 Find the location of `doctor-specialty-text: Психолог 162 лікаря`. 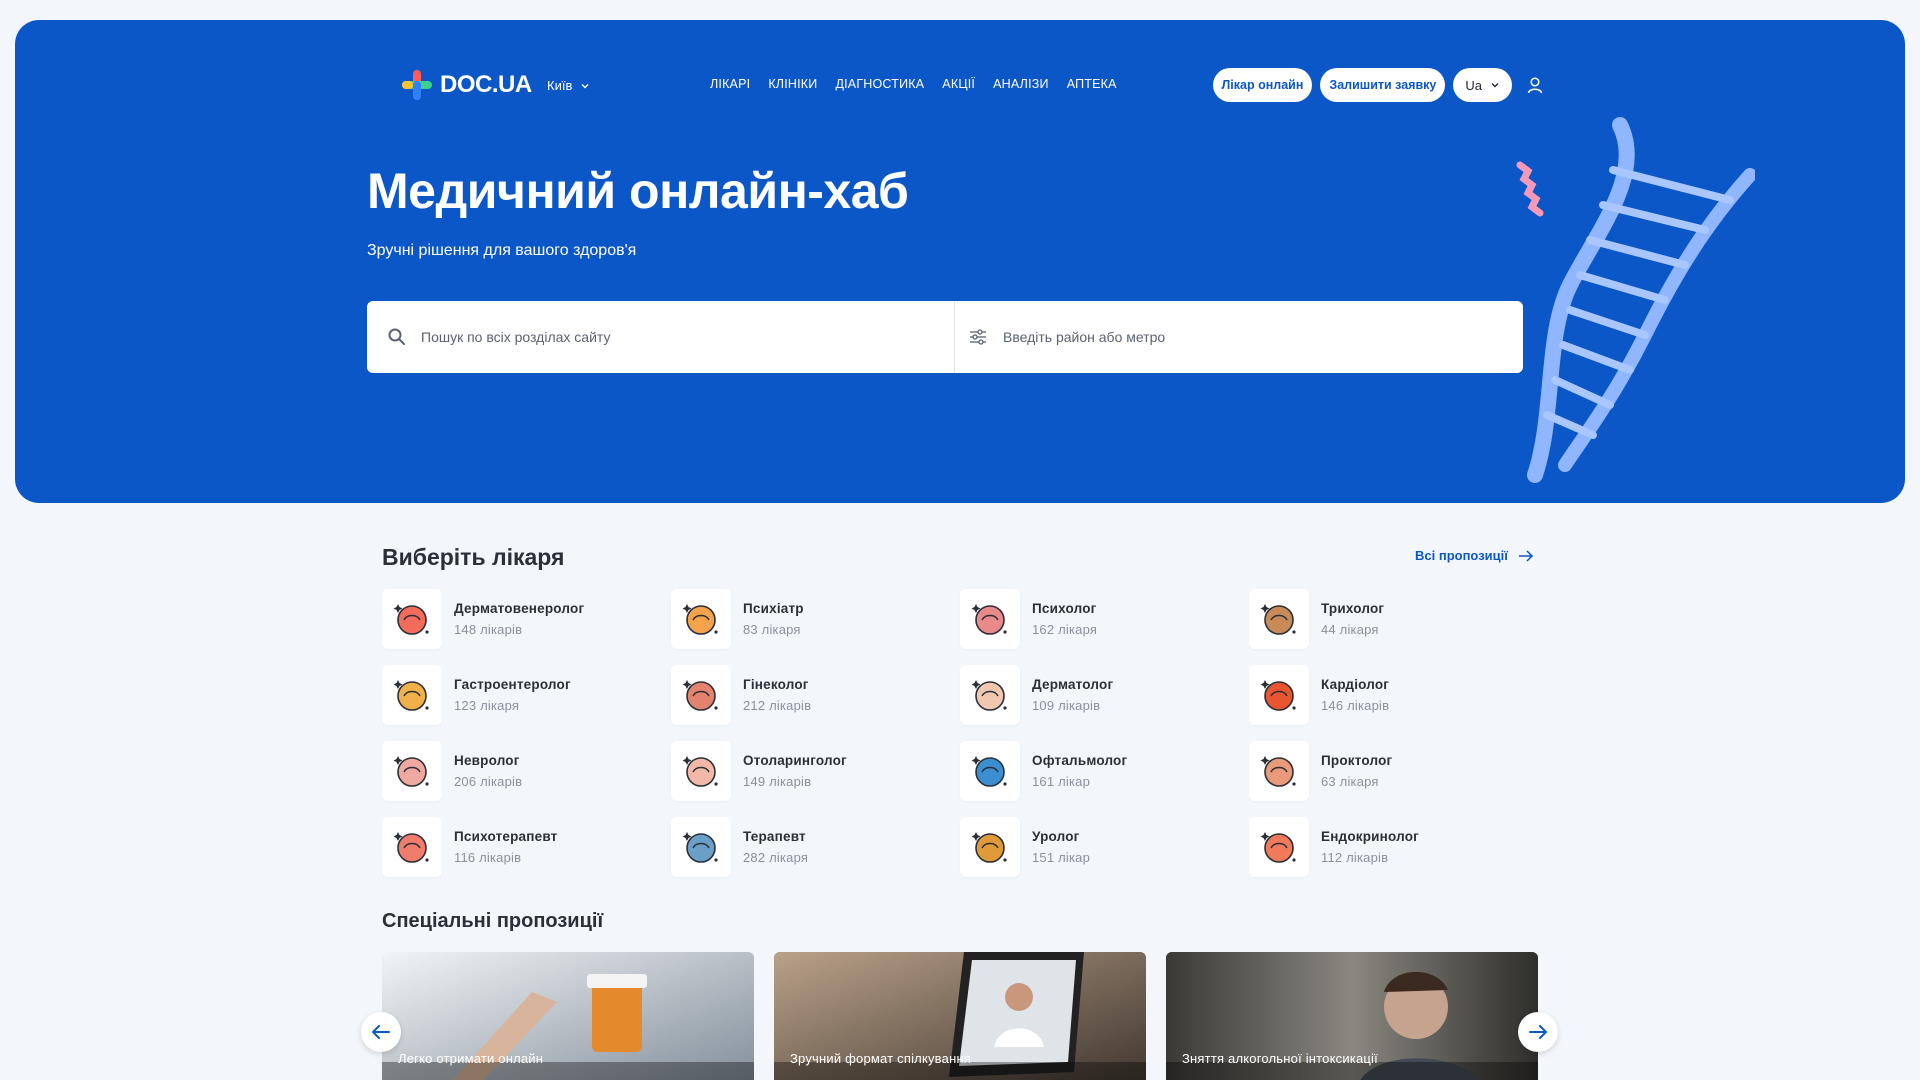

doctor-specialty-text: Психолог 162 лікаря is located at coordinates (1064, 619).